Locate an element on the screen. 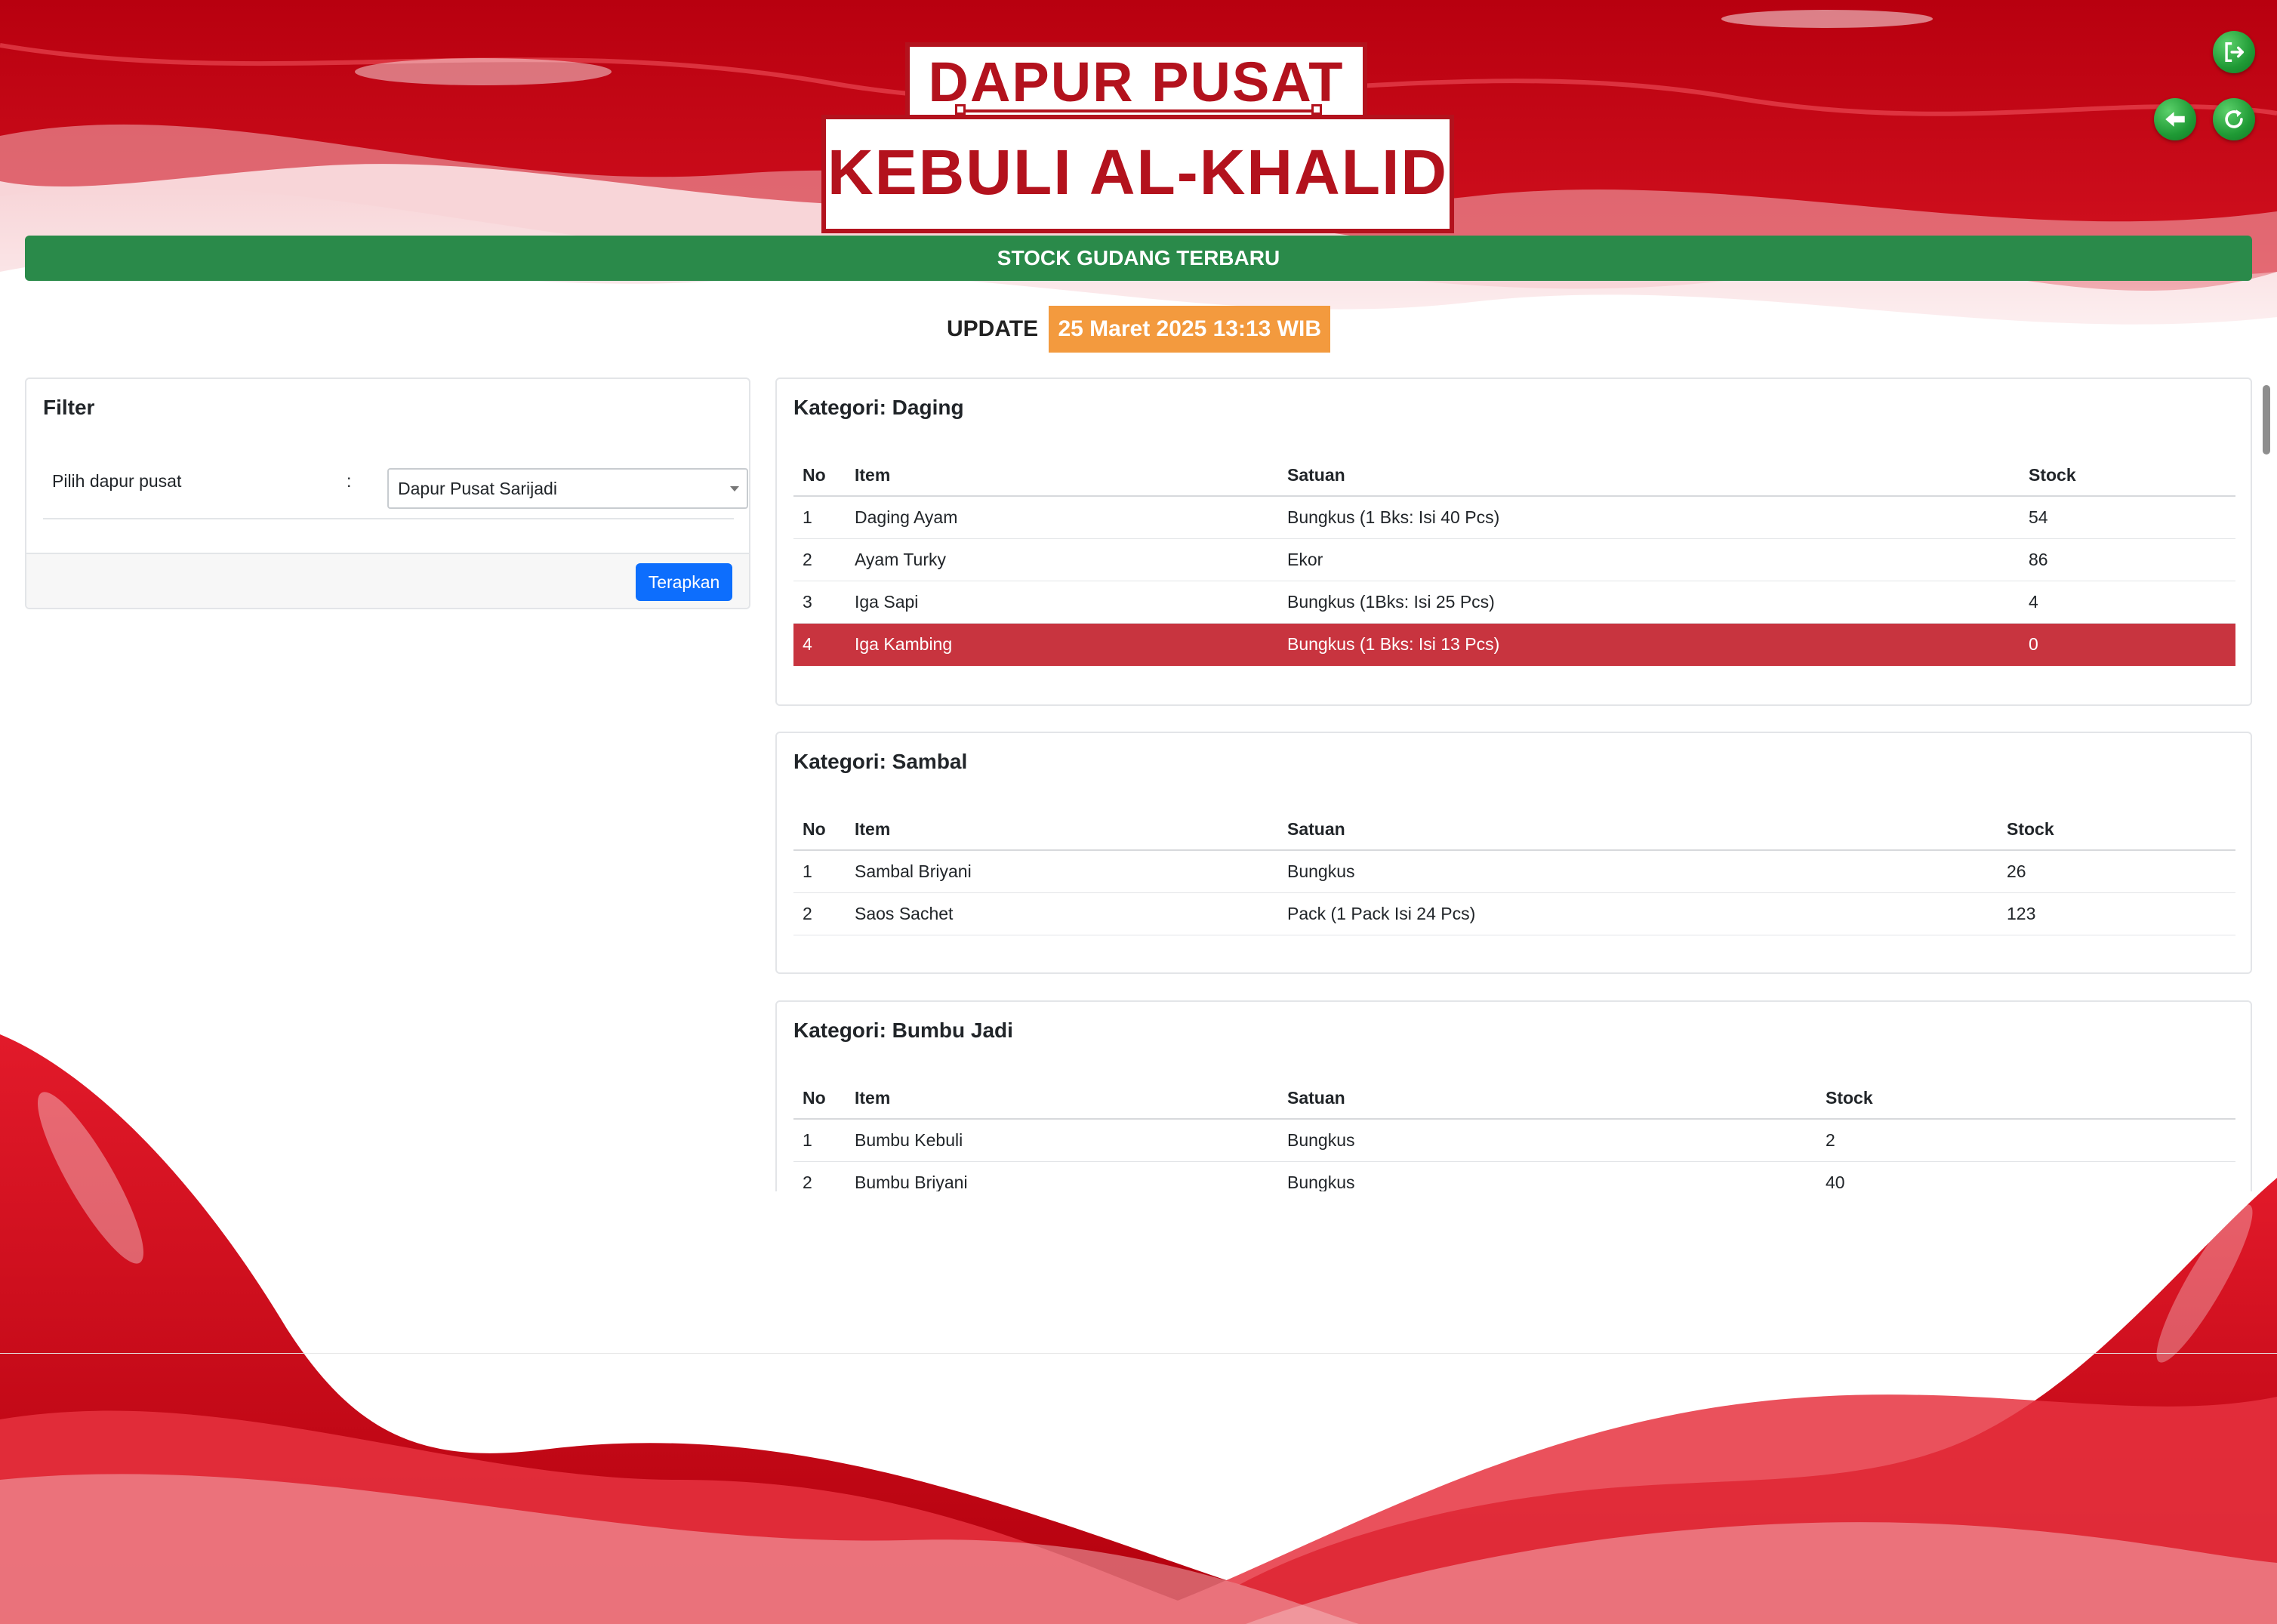 This screenshot has width=2277, height=1624. table-row: 1 Sambal Briyani Bungkus 26 is located at coordinates (1514, 872).